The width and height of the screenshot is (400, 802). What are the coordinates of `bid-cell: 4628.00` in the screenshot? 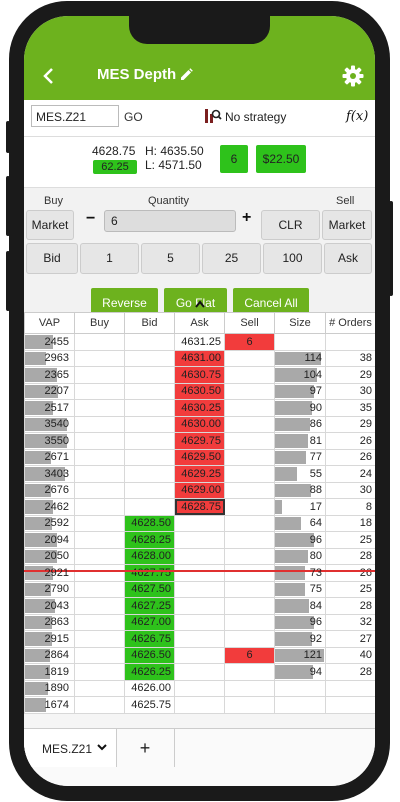 It's located at (149, 556).